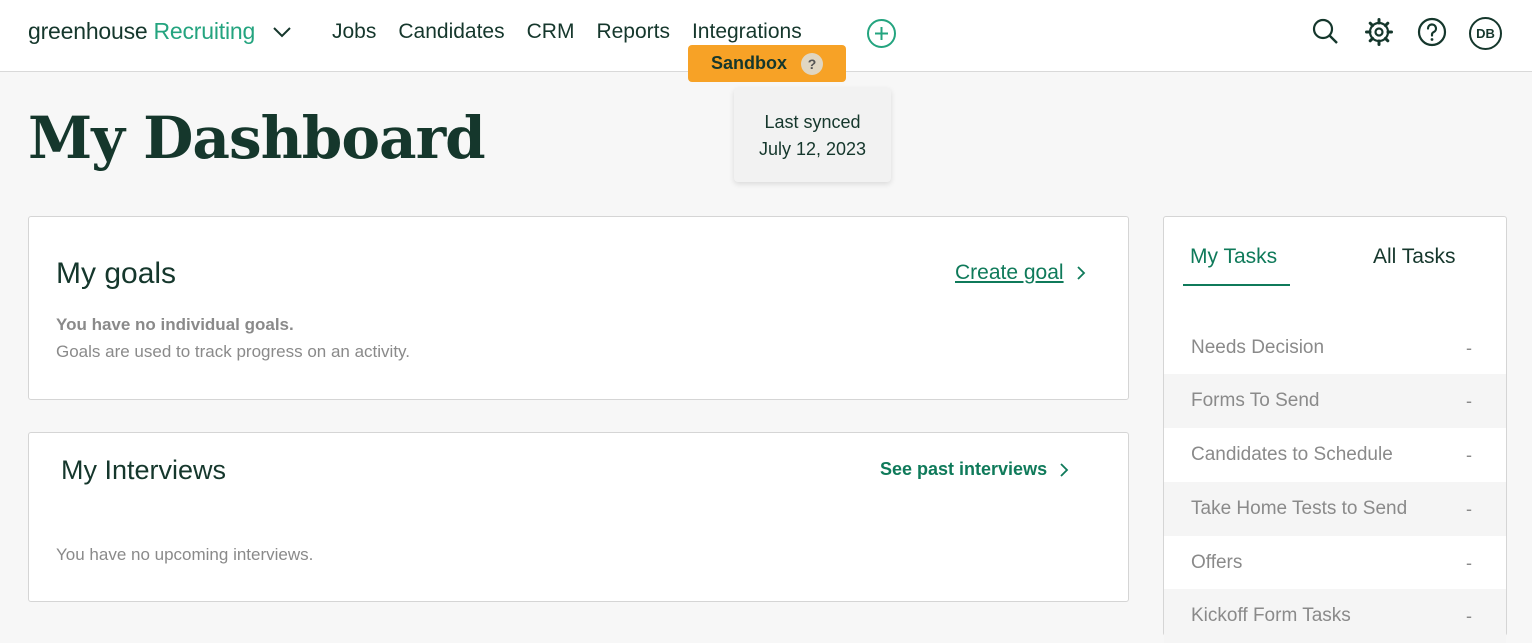 Image resolution: width=1532 pixels, height=643 pixels. Describe the element at coordinates (451, 32) in the screenshot. I see `nav-candidates: Candidates` at that location.